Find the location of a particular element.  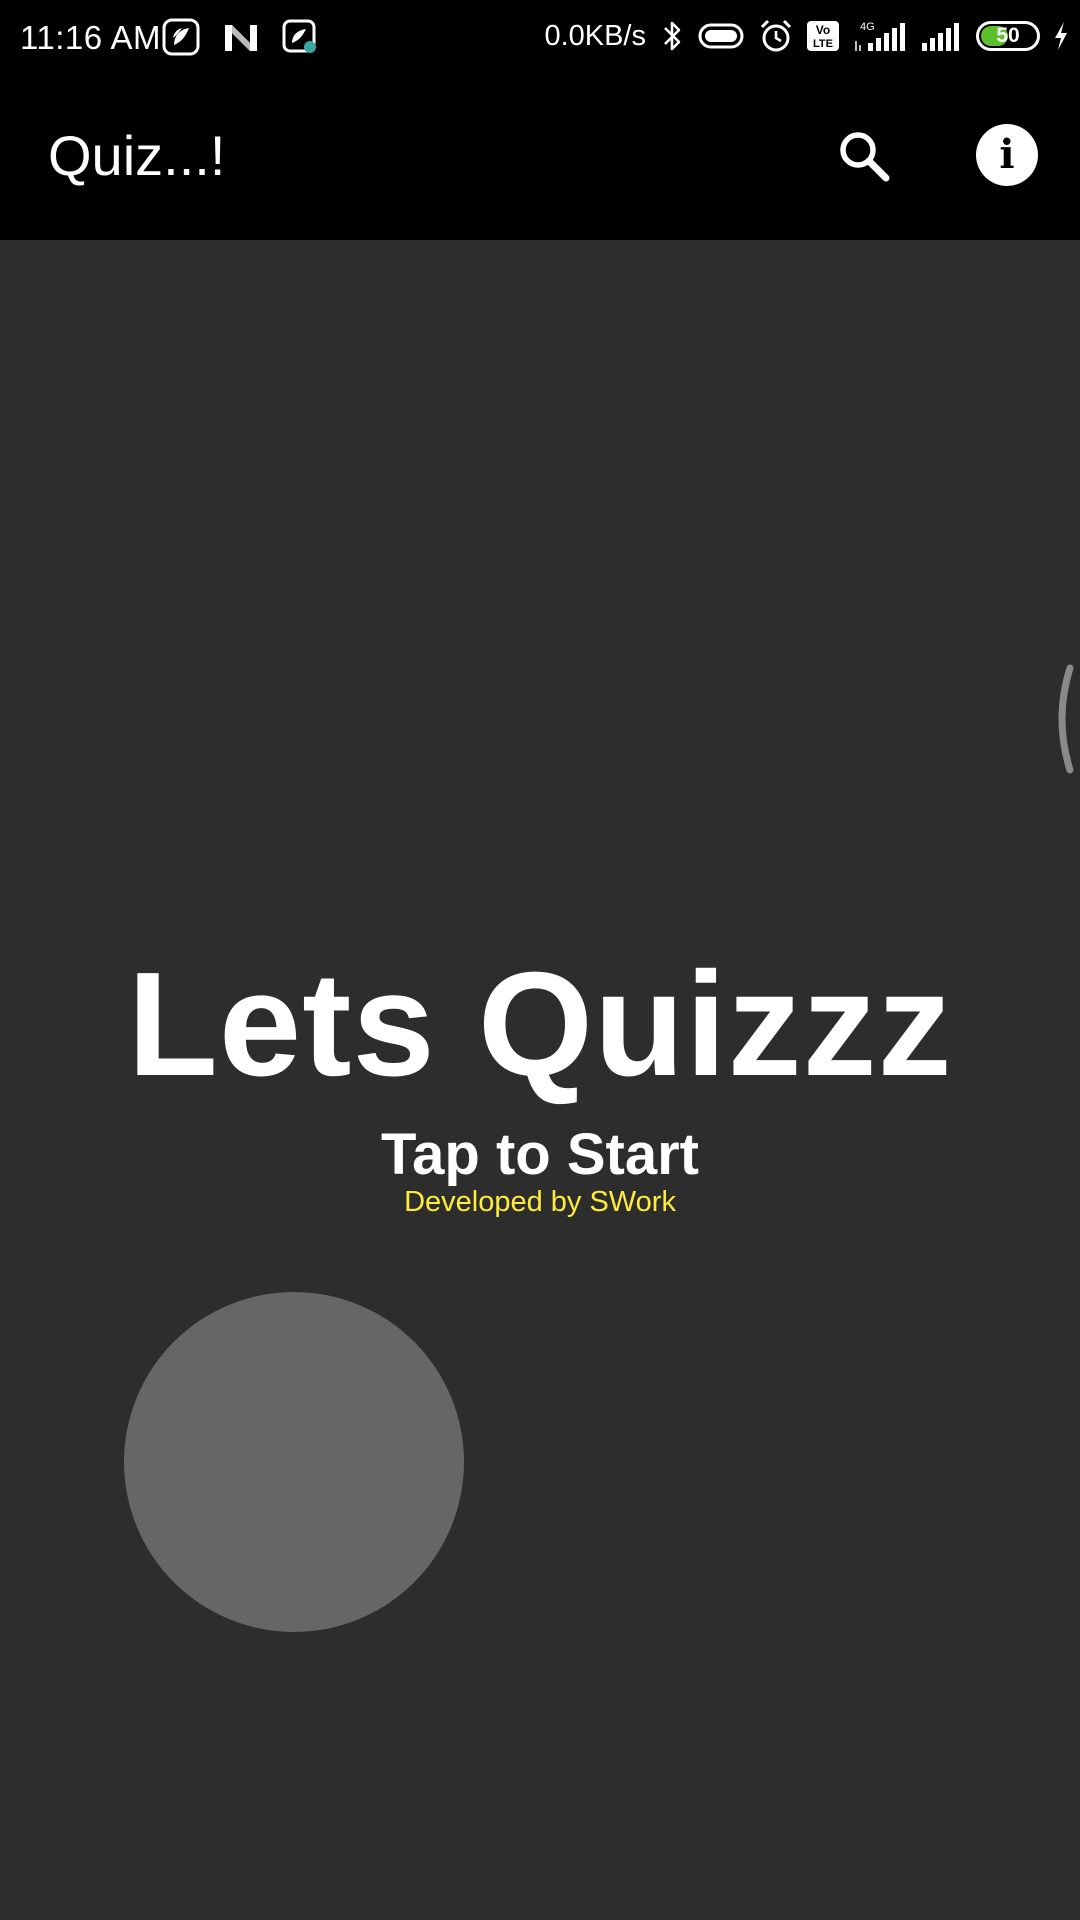

saavn-download-icon is located at coordinates (300, 37).